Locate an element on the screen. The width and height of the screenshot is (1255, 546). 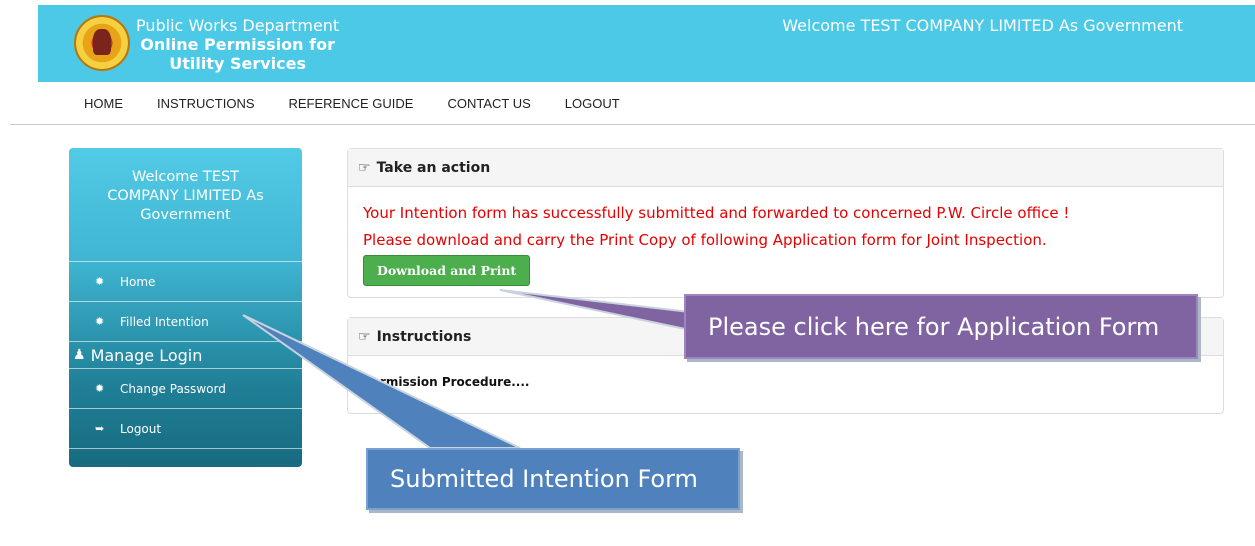
application-callout-pointer is located at coordinates (595, 310).